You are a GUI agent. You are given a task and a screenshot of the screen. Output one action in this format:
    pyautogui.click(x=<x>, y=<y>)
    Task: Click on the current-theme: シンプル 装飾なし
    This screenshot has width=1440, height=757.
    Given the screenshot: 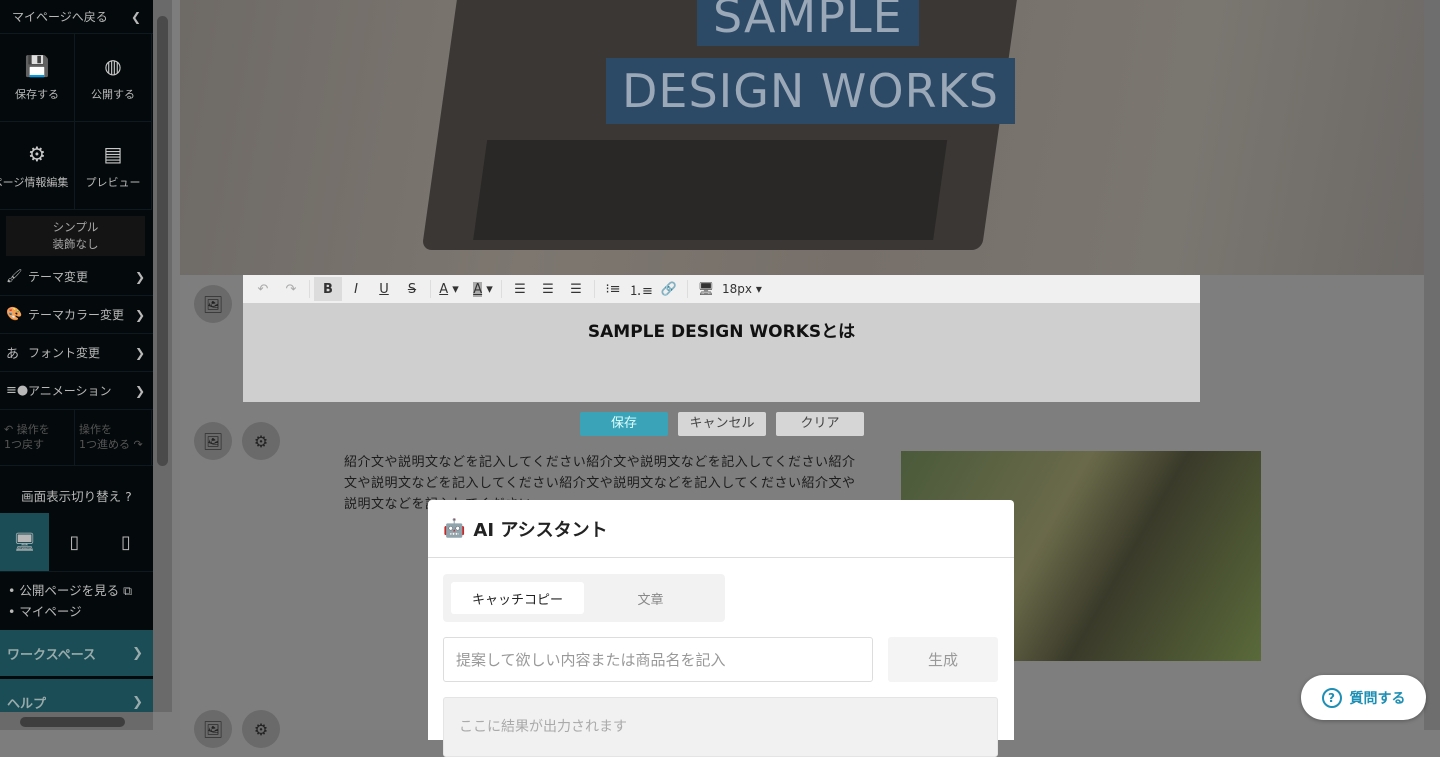 What is the action you would take?
    pyautogui.click(x=75, y=236)
    